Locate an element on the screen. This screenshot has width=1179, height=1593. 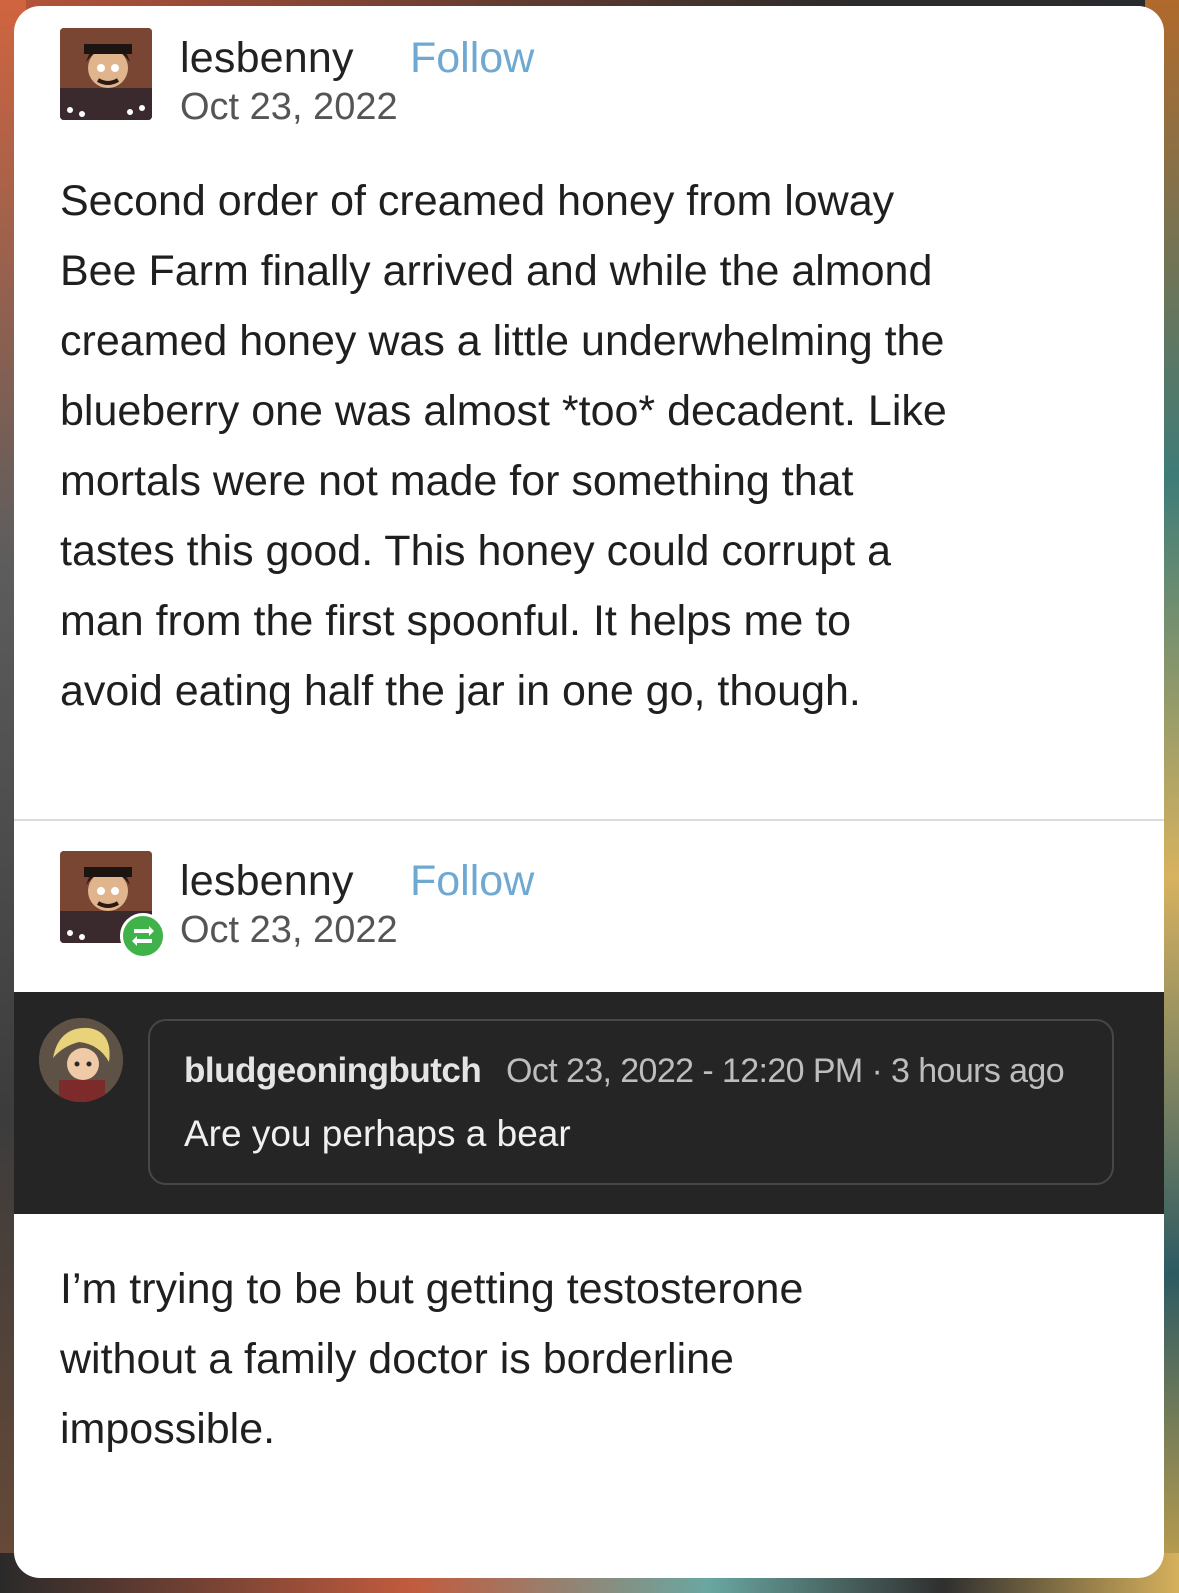
post-body-line: Second order of creamed honey from loway is located at coordinates (477, 201).